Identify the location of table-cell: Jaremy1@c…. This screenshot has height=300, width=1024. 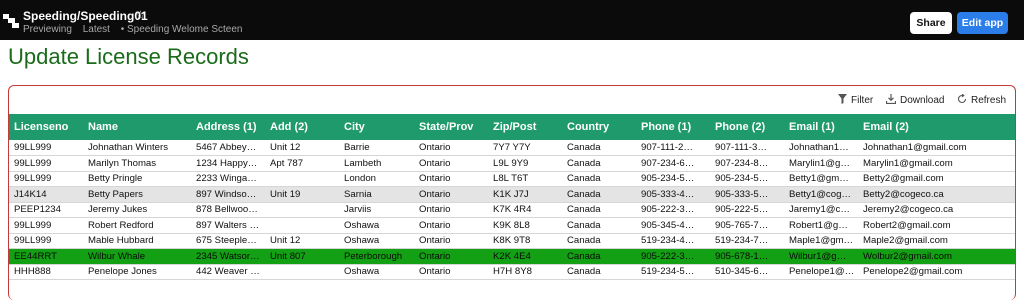
(821, 210).